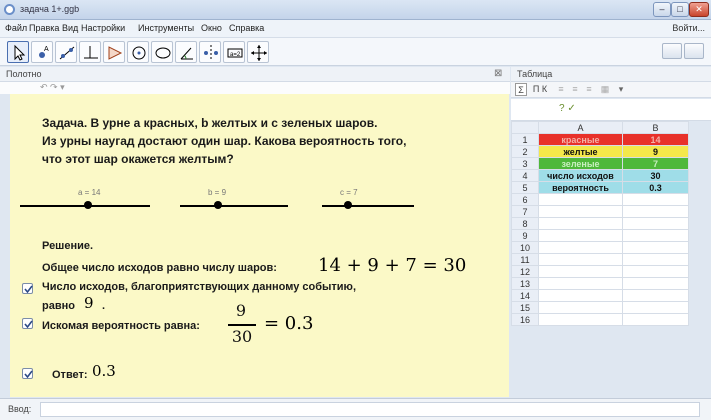  What do you see at coordinates (525, 271) in the screenshot?
I see `row-header: 12` at bounding box center [525, 271].